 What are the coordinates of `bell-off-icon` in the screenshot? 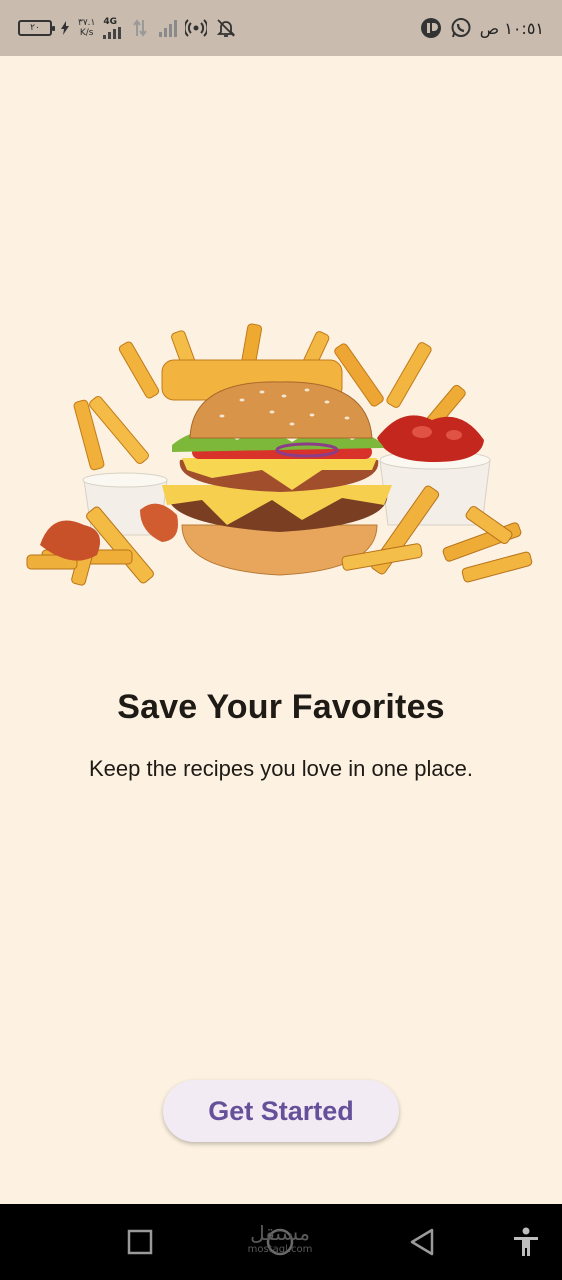 It's located at (226, 28).